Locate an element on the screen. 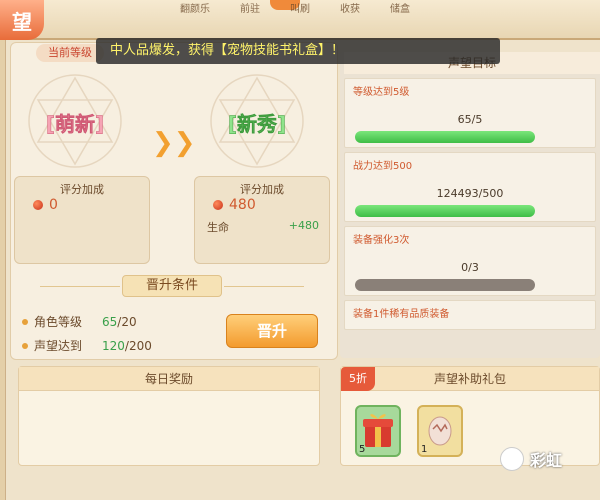  watermark: 彩虹 is located at coordinates (550, 459).